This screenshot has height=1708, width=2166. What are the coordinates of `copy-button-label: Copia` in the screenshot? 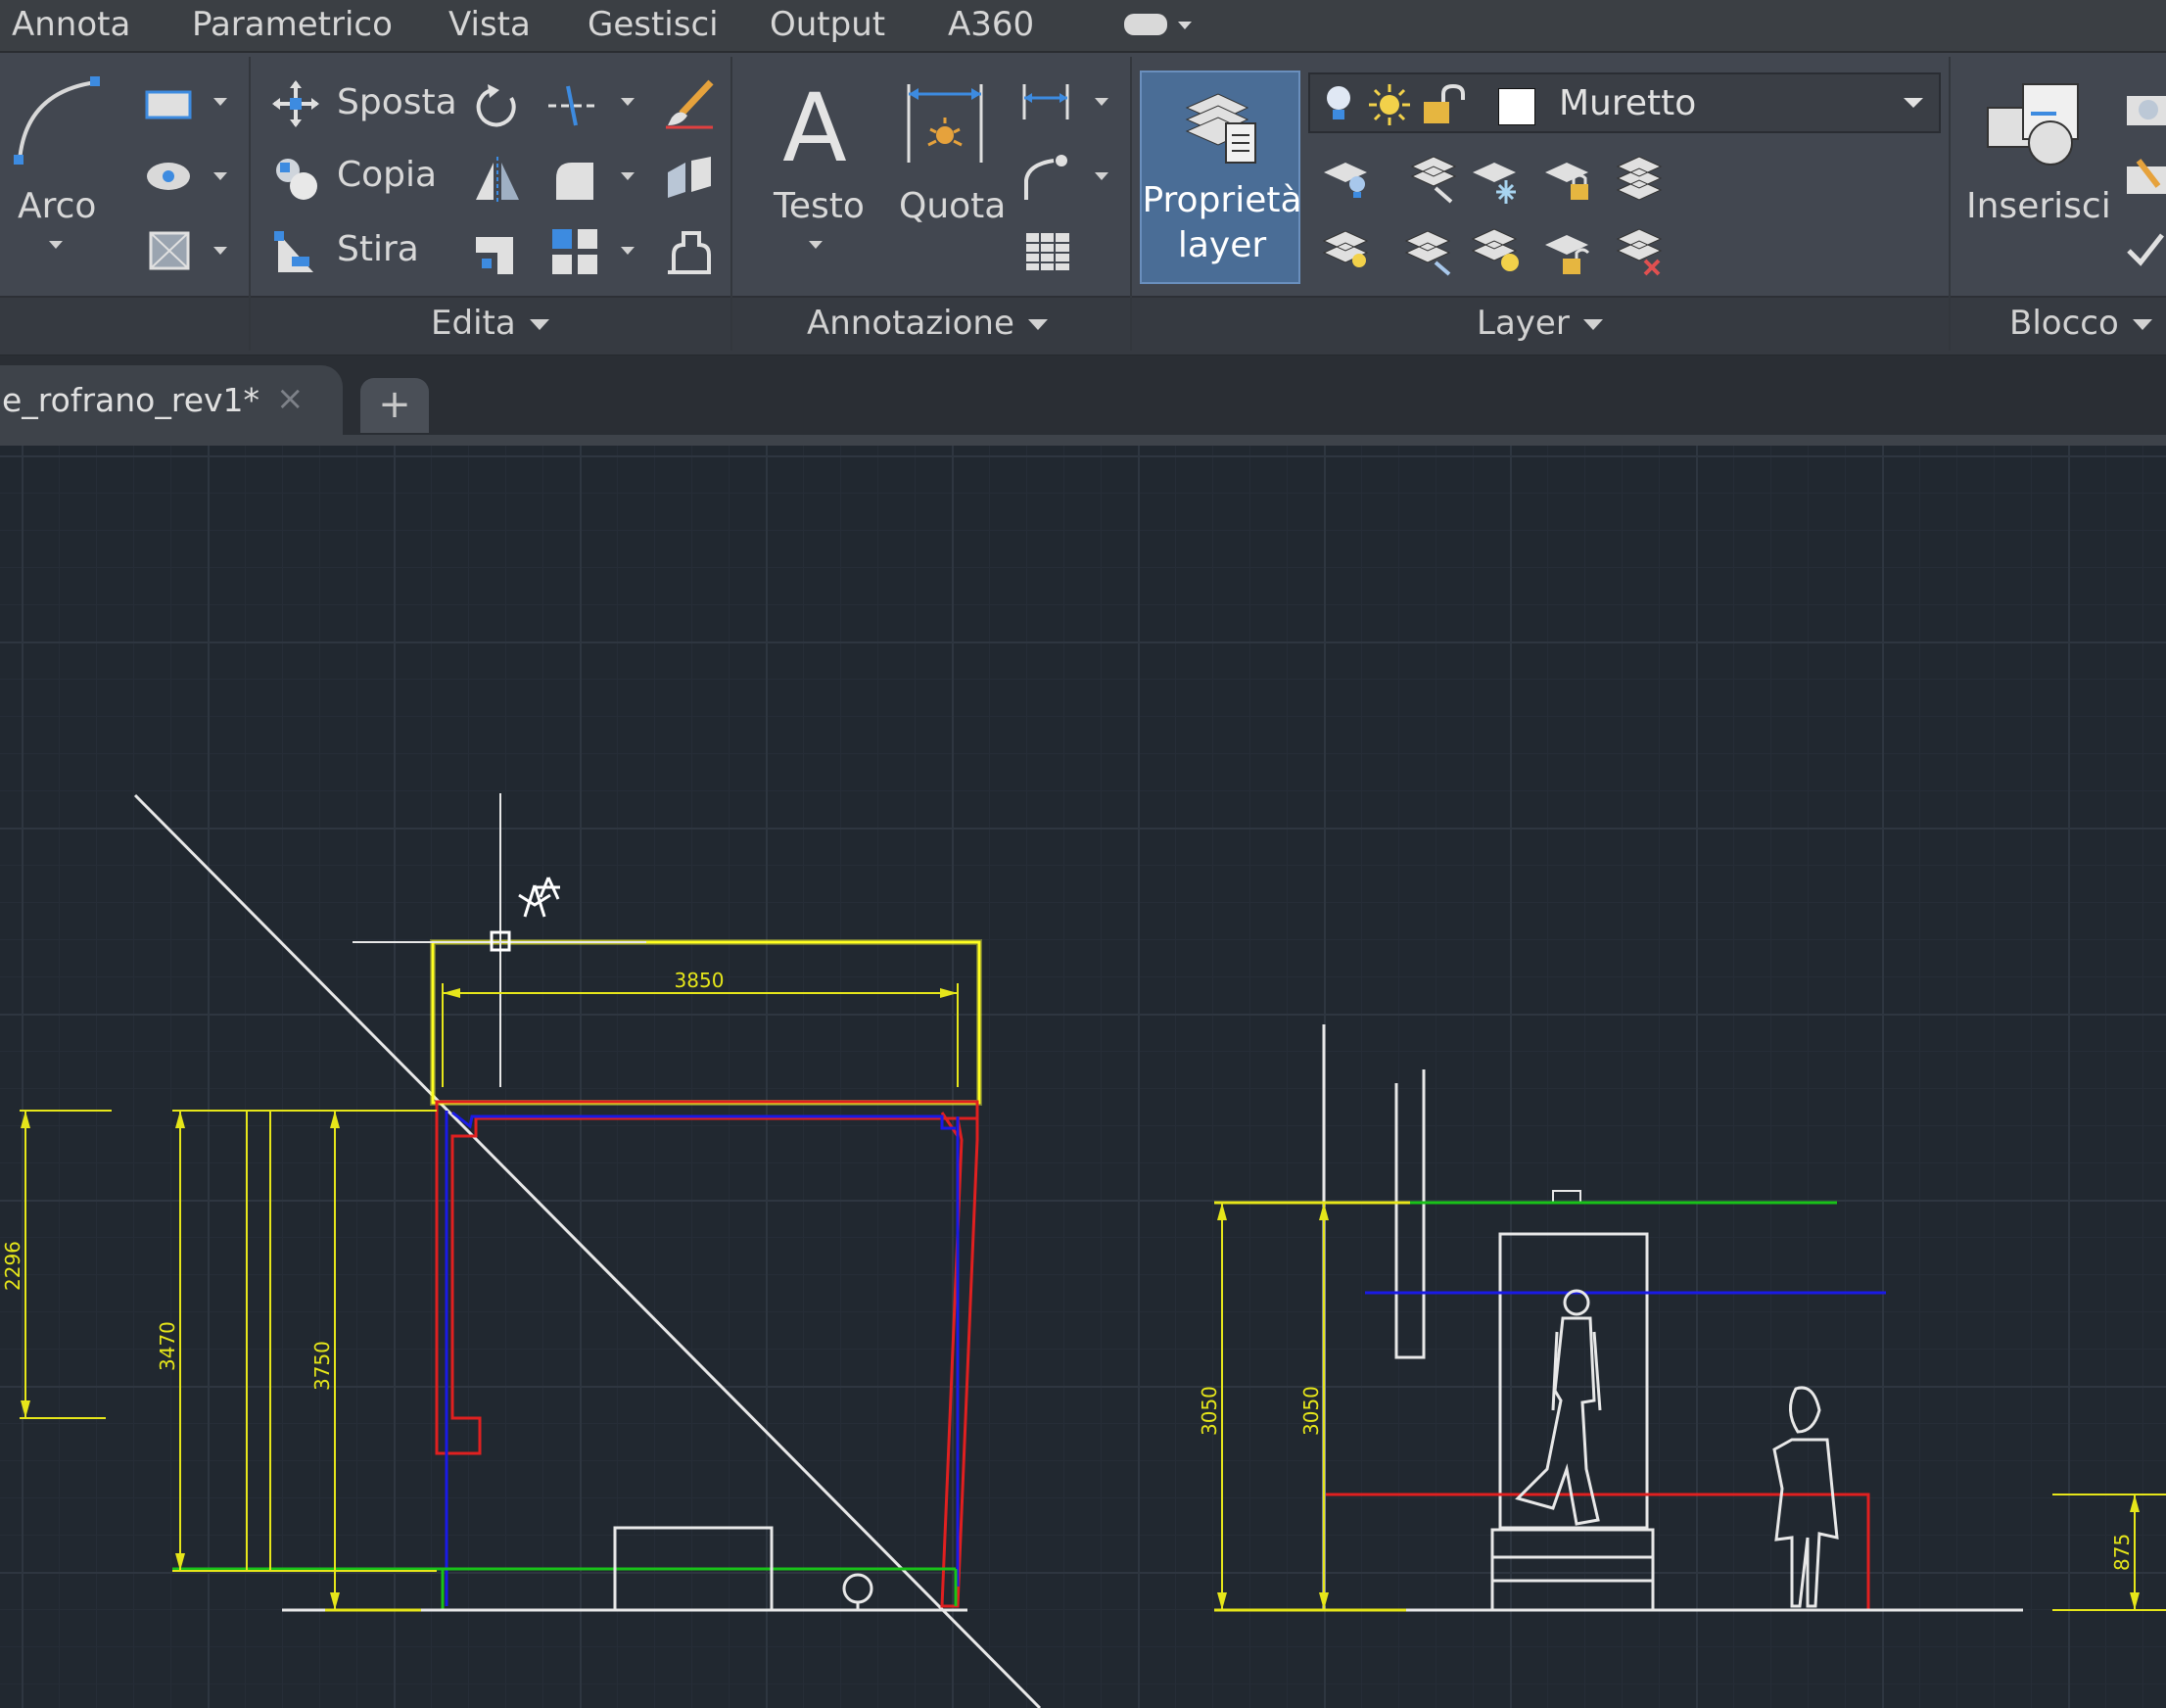 It's located at (387, 175).